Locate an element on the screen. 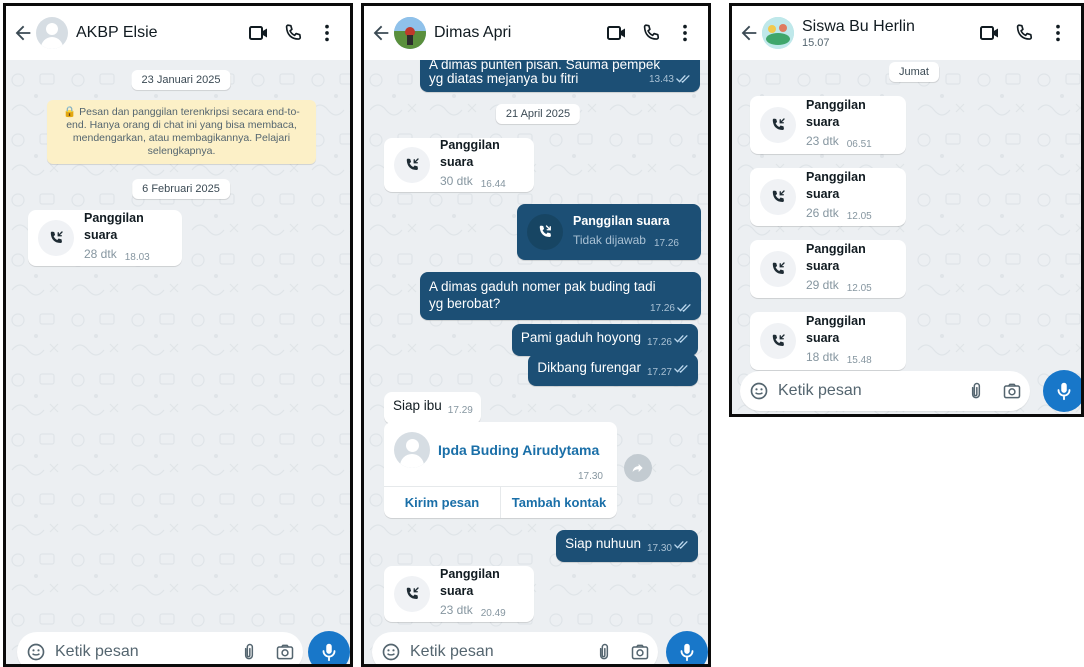 This screenshot has width=1084, height=667. add-contact-button: Tambah kontak is located at coordinates (558, 502).